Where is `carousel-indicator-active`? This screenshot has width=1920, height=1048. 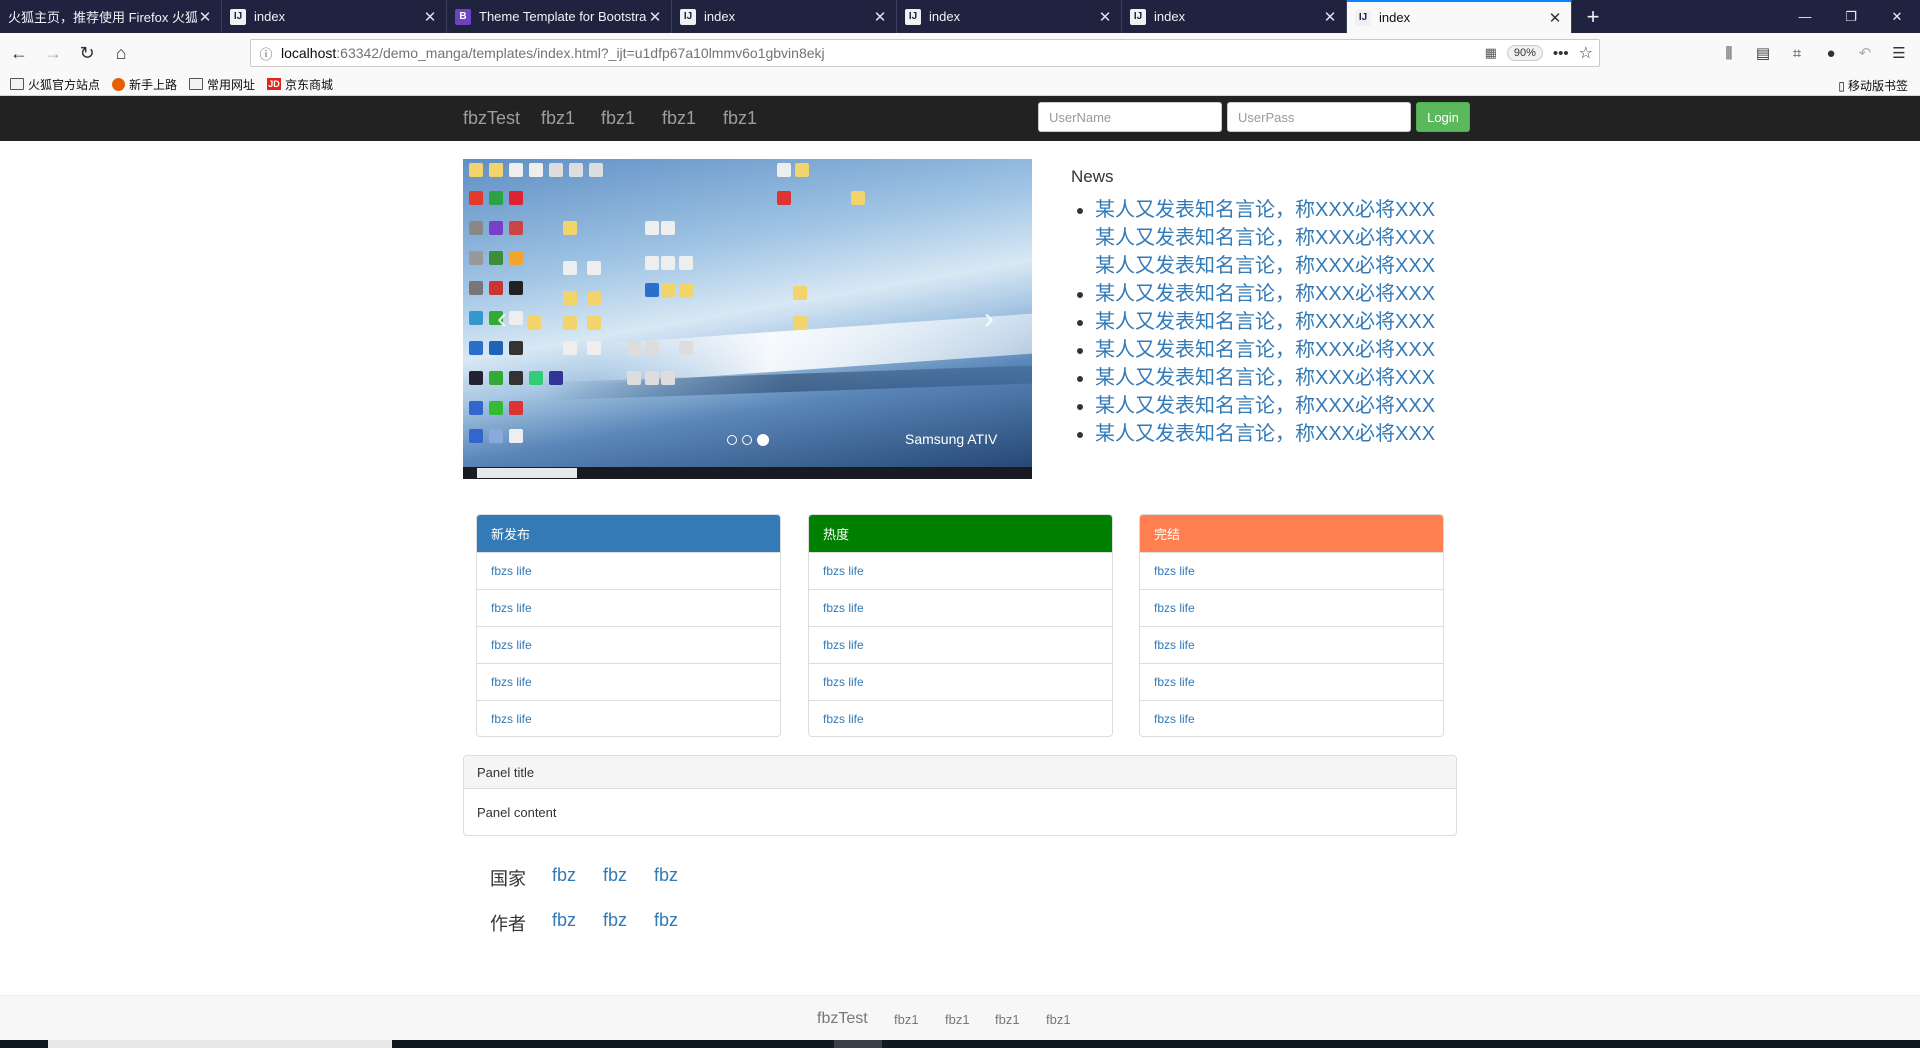 carousel-indicator-active is located at coordinates (763, 440).